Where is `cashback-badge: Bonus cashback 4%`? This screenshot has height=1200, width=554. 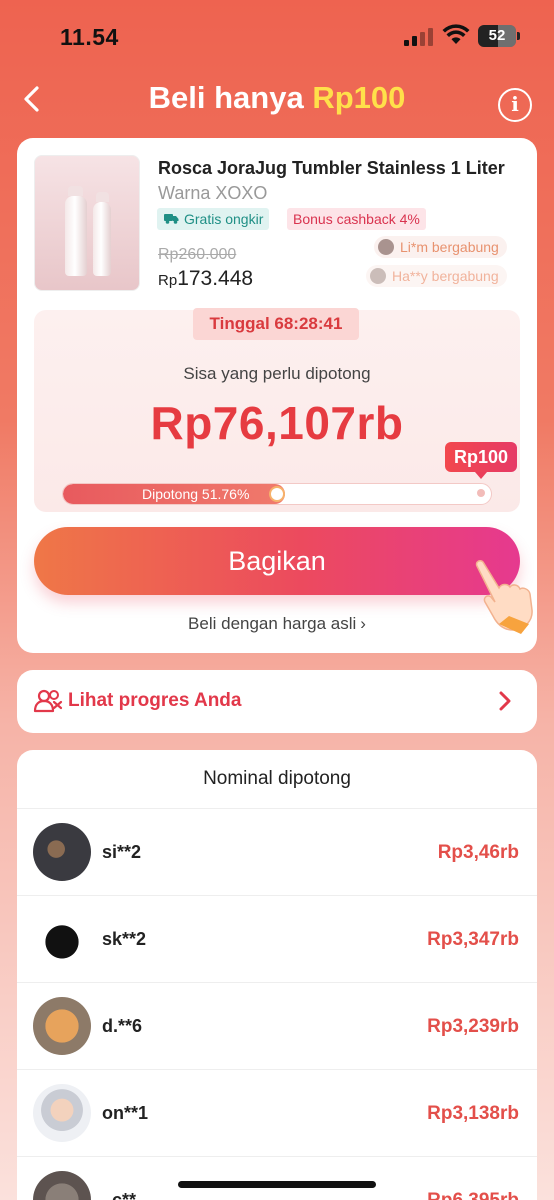 cashback-badge: Bonus cashback 4% is located at coordinates (356, 219).